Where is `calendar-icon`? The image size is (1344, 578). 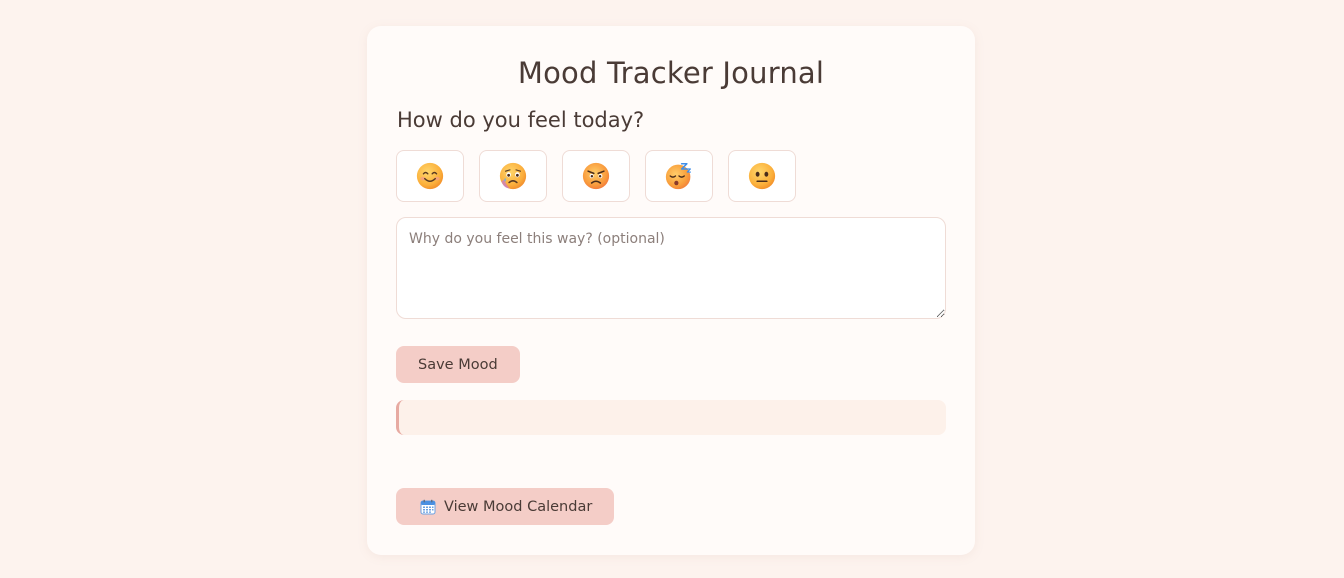 calendar-icon is located at coordinates (428, 506).